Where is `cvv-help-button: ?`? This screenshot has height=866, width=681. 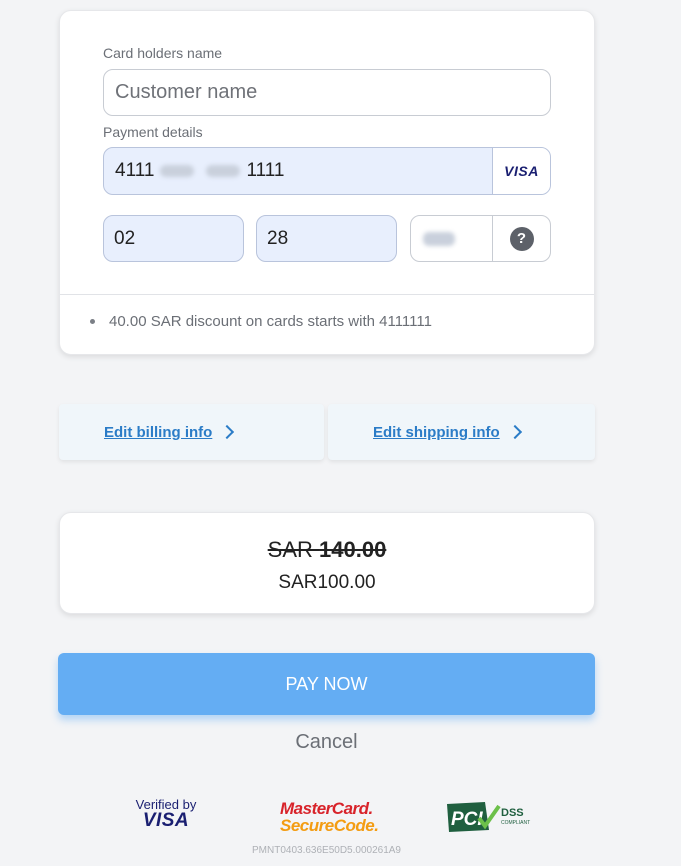
cvv-help-button: ? is located at coordinates (521, 238).